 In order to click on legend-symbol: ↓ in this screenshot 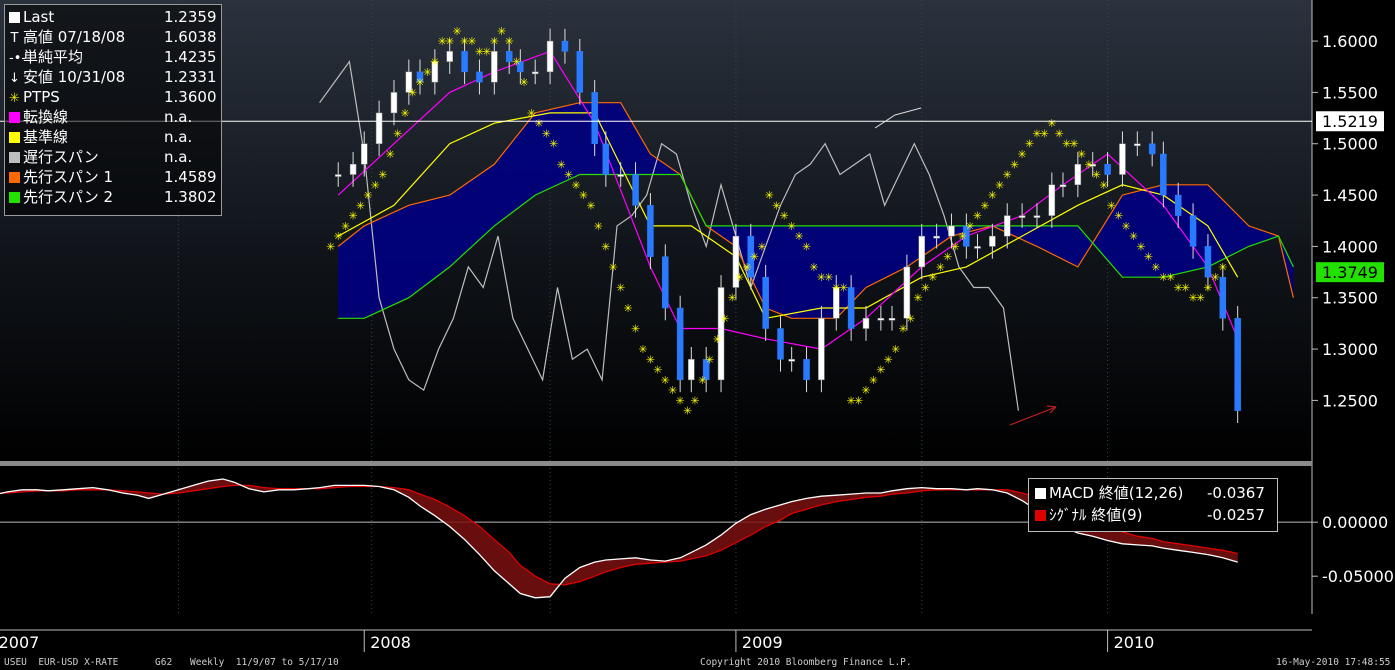, I will do `click(14, 78)`.